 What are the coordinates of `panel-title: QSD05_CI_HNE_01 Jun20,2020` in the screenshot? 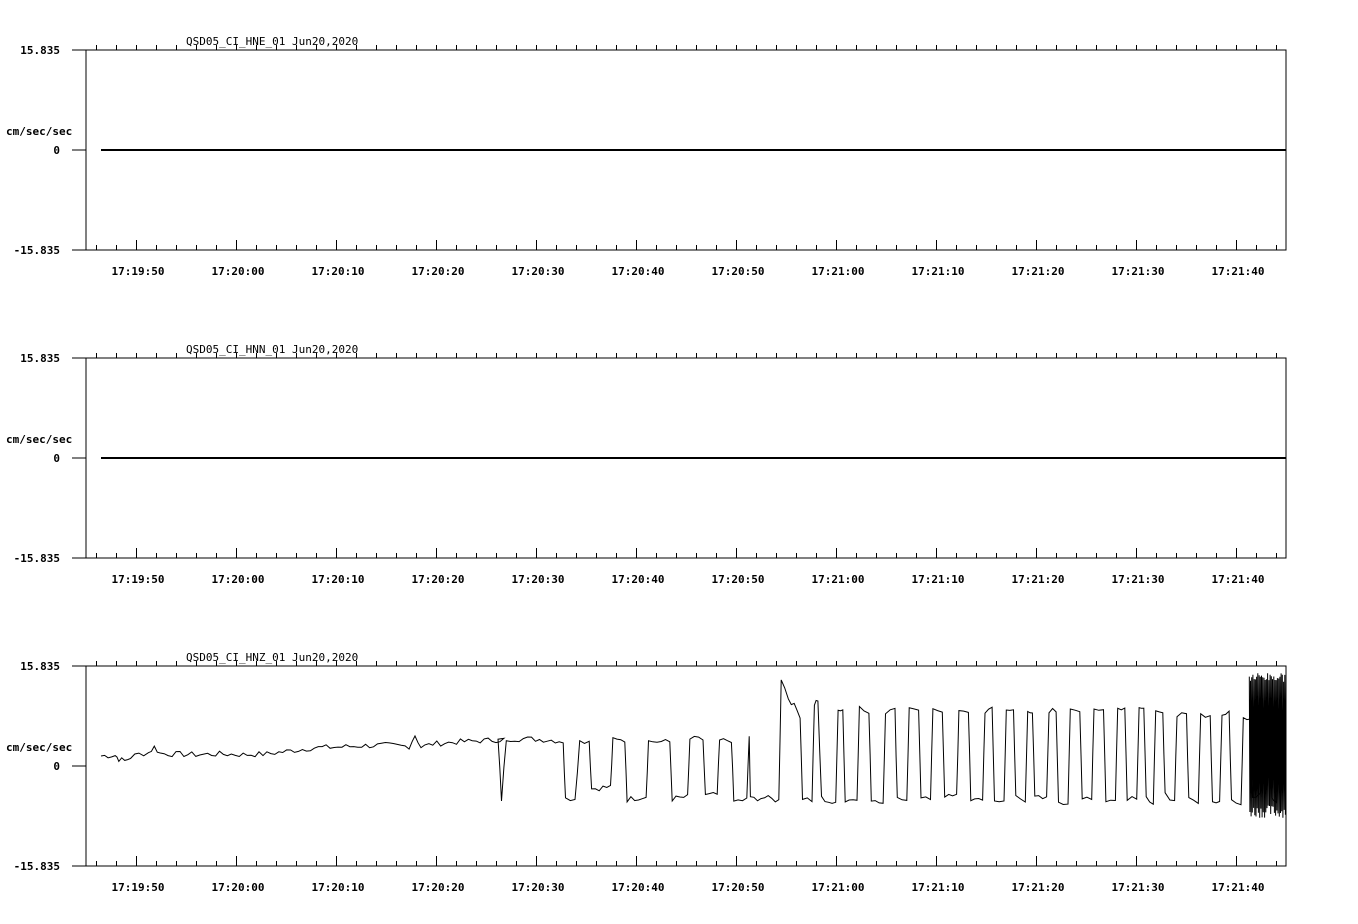 It's located at (272, 41).